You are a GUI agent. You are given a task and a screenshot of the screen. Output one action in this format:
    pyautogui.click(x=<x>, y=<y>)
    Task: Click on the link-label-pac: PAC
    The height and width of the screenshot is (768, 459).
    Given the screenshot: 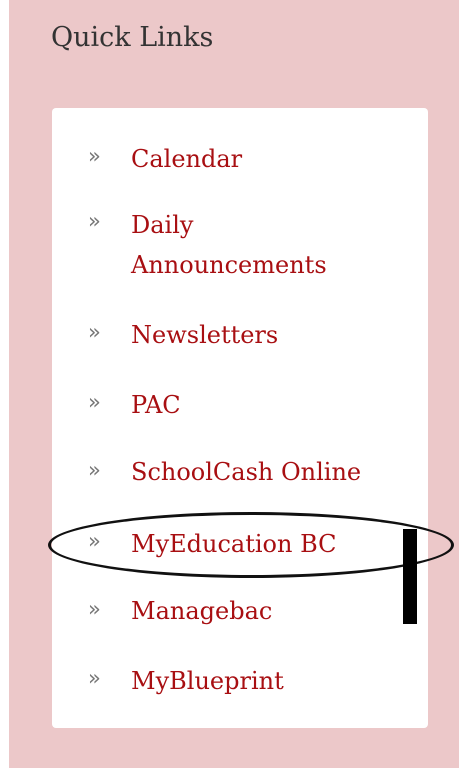 What is the action you would take?
    pyautogui.click(x=156, y=405)
    